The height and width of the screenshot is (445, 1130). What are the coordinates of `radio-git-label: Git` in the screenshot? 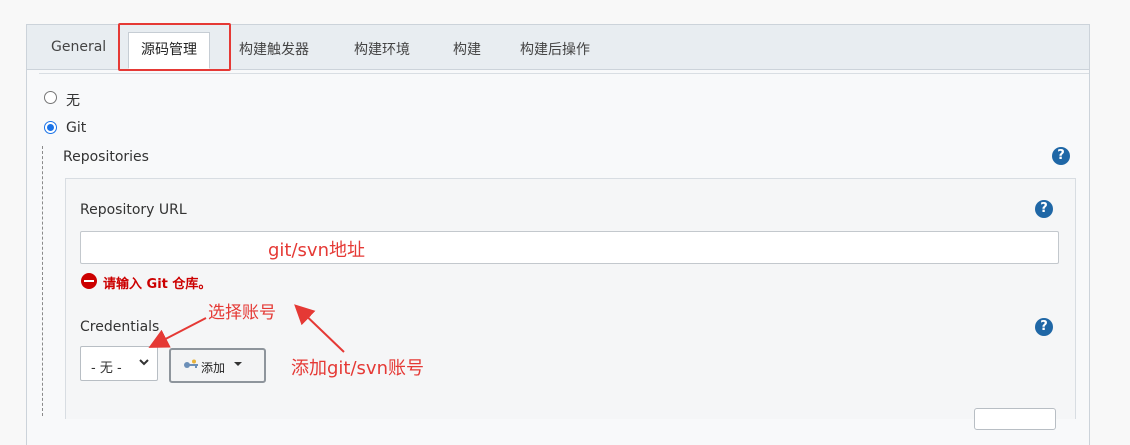 It's located at (76, 128).